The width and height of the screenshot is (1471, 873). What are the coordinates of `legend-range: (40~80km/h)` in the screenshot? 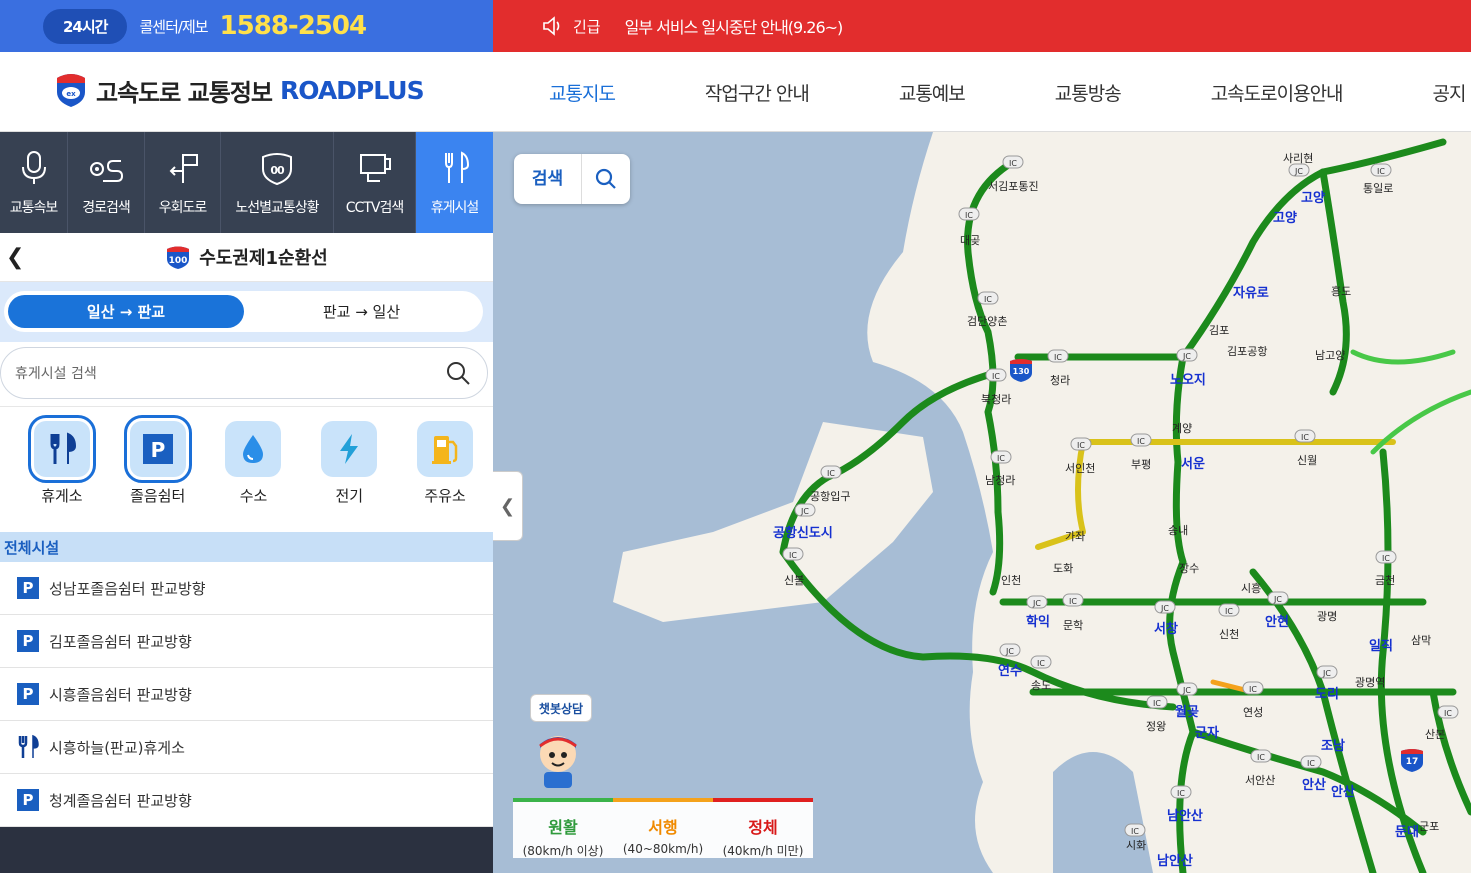 It's located at (663, 849).